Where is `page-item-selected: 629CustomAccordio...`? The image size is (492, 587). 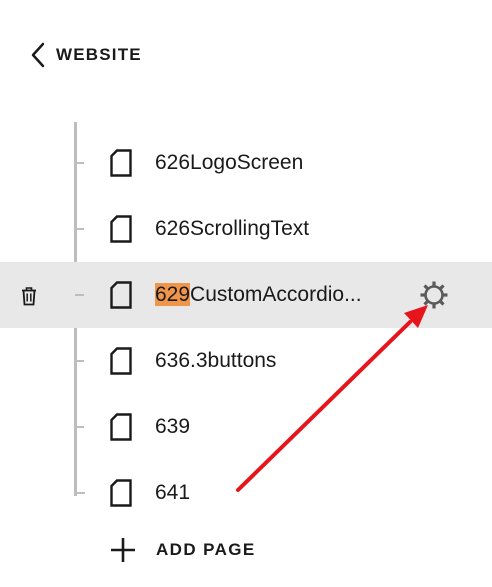 page-item-selected: 629CustomAccordio... is located at coordinates (246, 295).